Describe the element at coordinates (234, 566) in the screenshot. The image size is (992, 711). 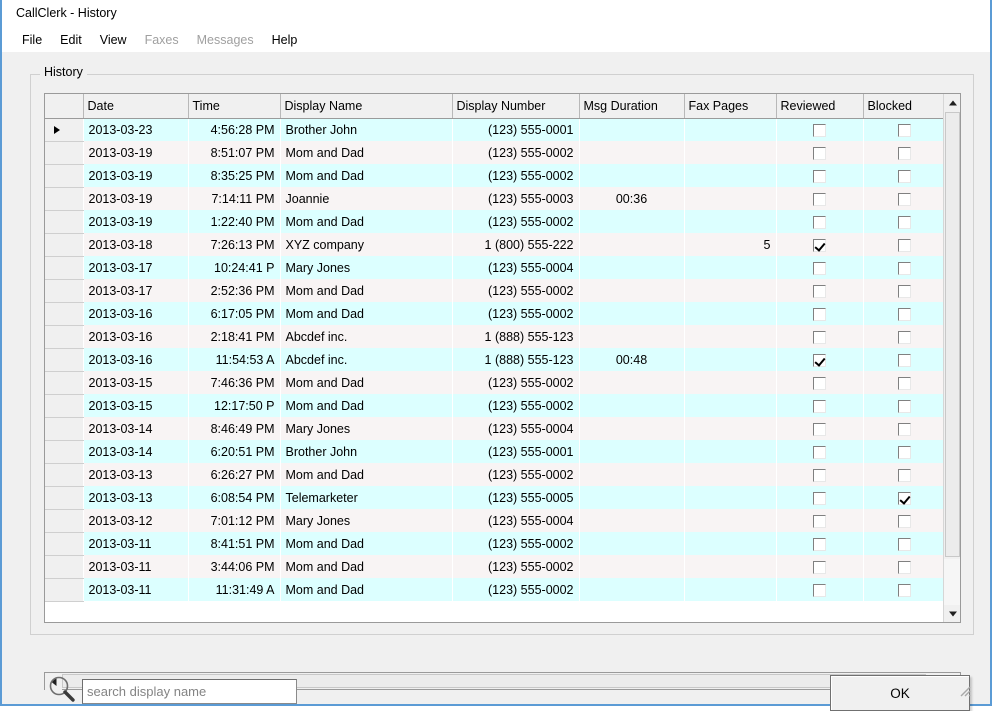
I see `cell-time: 3:44:06 PM` at that location.